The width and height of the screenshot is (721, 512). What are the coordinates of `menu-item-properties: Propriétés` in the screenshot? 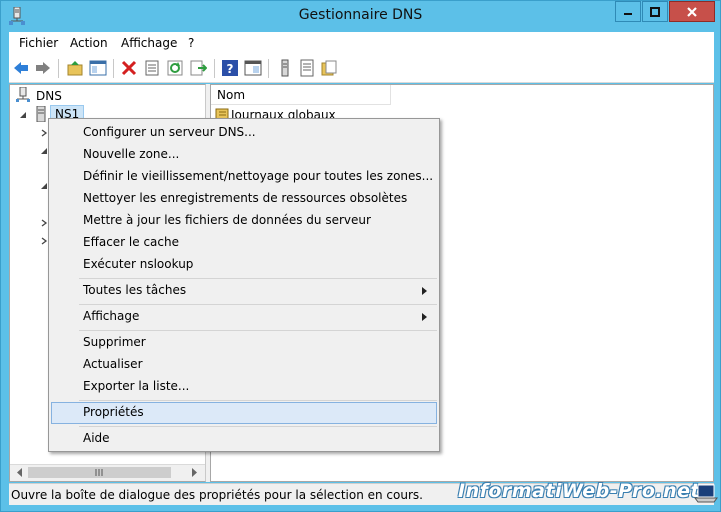 It's located at (244, 413).